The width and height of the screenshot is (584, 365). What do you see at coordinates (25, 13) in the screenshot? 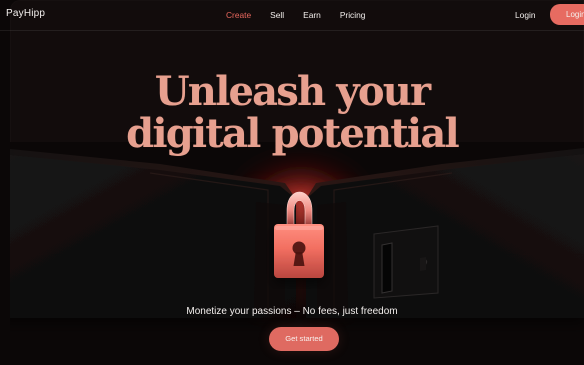
I see `brand-logo: PayHipp` at bounding box center [25, 13].